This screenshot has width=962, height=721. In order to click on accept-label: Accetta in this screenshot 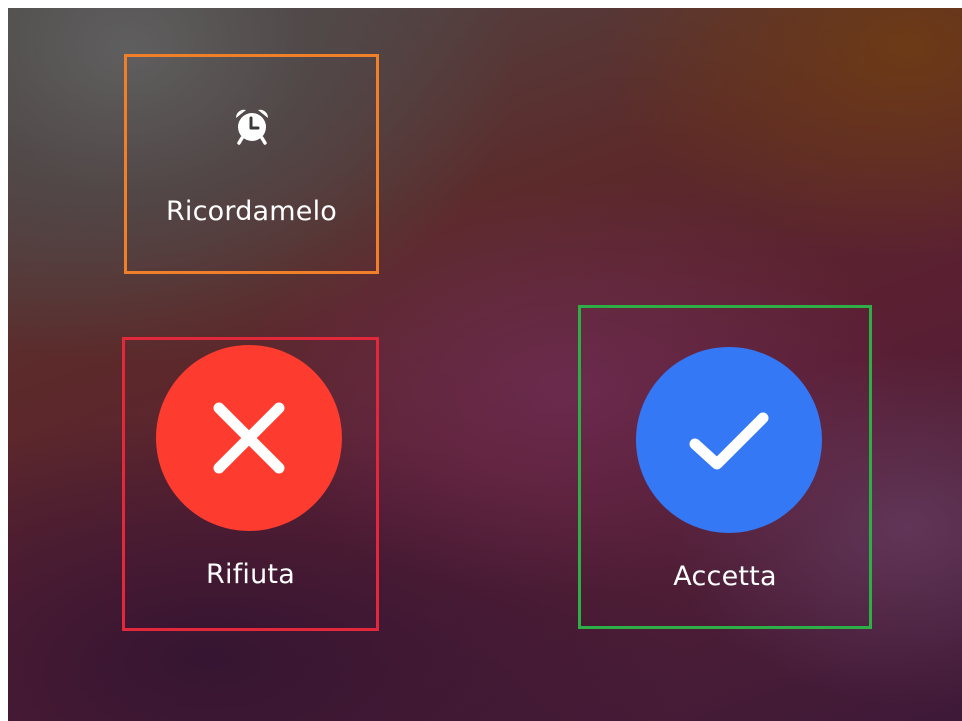, I will do `click(725, 576)`.